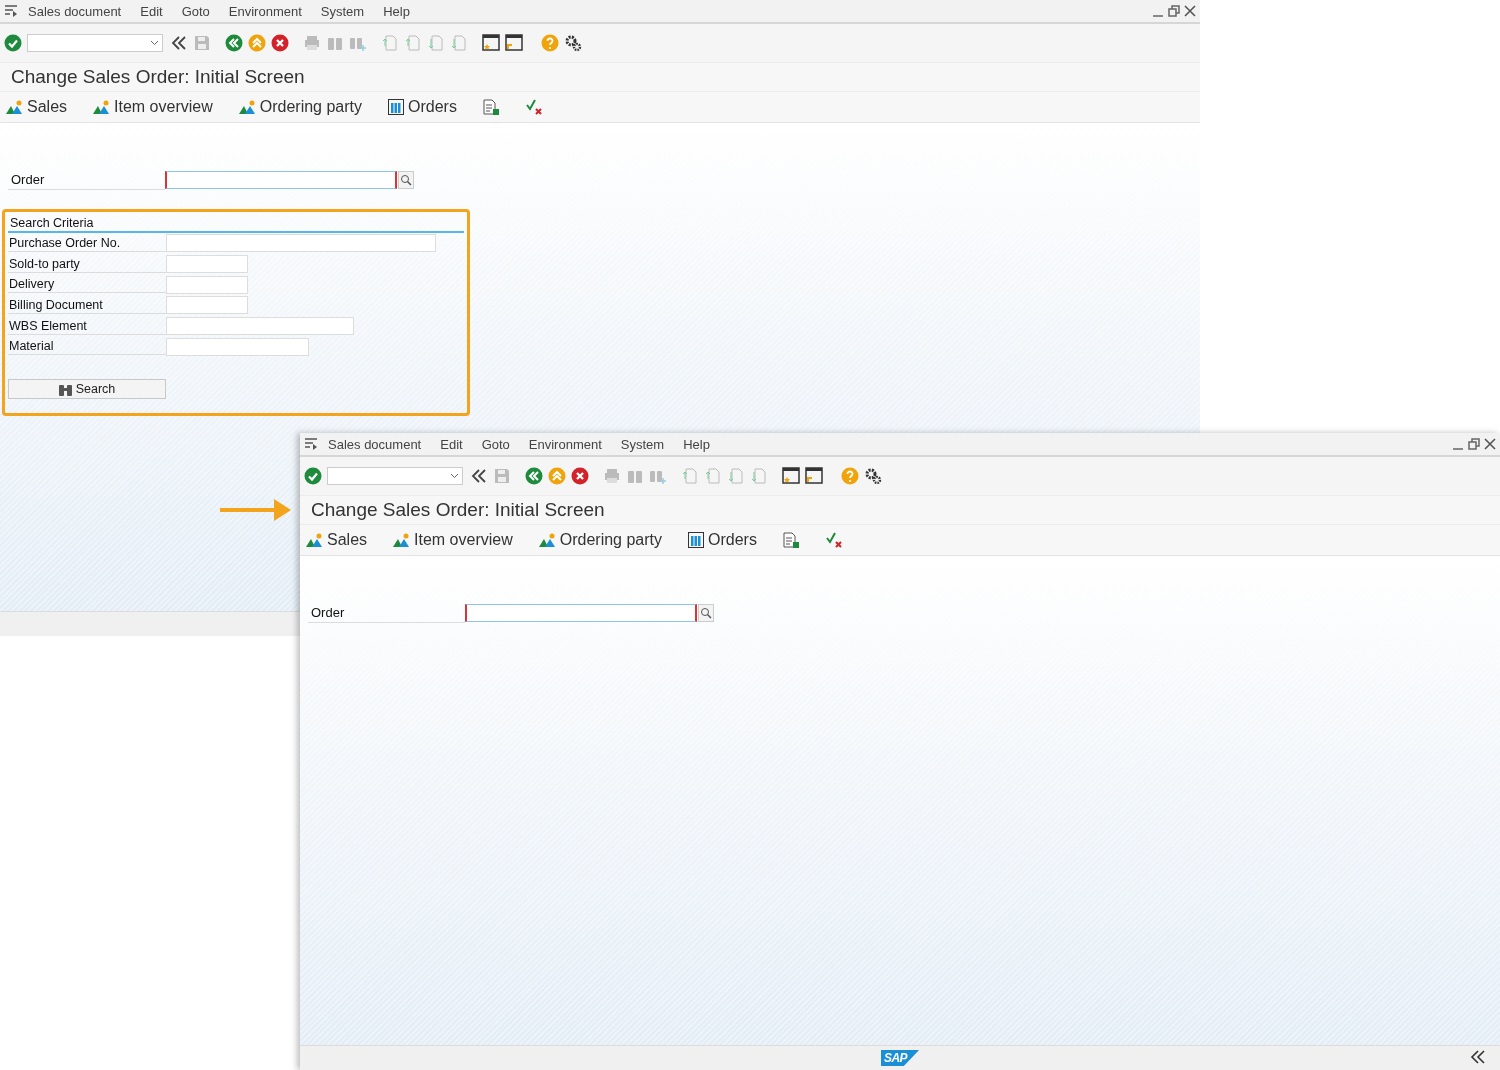  What do you see at coordinates (87, 347) in the screenshot?
I see `field-label: Material` at bounding box center [87, 347].